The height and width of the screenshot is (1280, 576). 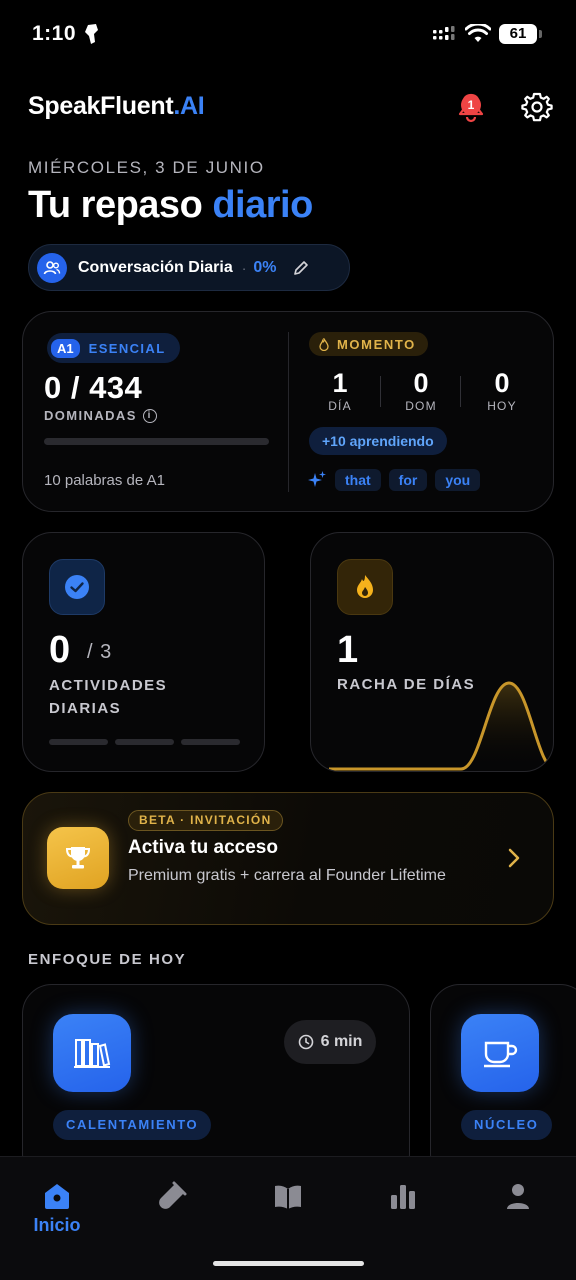 I want to click on focus-mode-icon, so click(x=91, y=34).